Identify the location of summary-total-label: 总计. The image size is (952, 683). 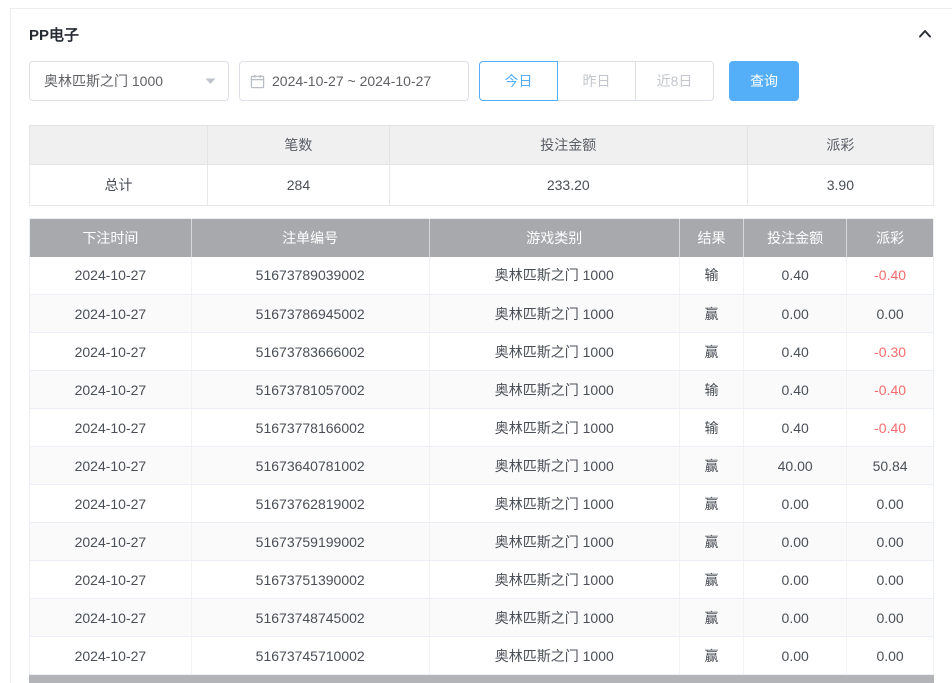
(118, 185).